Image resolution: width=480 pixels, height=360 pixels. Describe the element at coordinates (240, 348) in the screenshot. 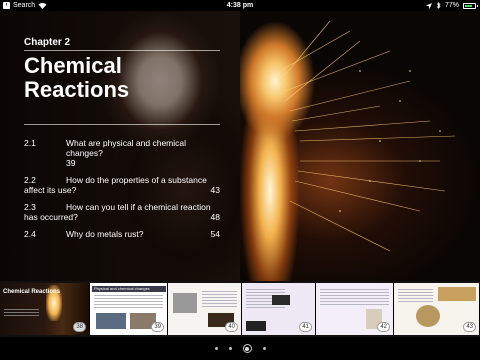

I see `page-indicator` at that location.